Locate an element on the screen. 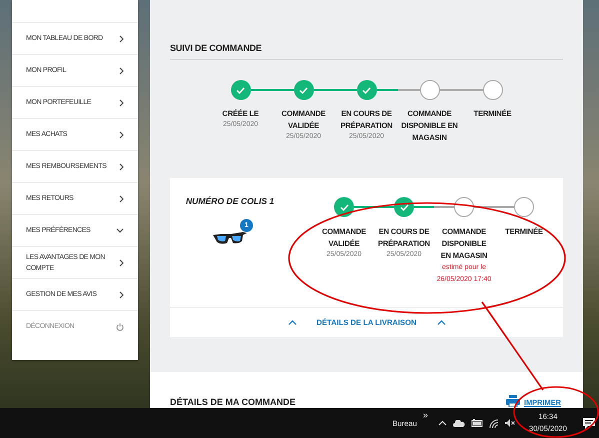  battery-icon is located at coordinates (476, 423).